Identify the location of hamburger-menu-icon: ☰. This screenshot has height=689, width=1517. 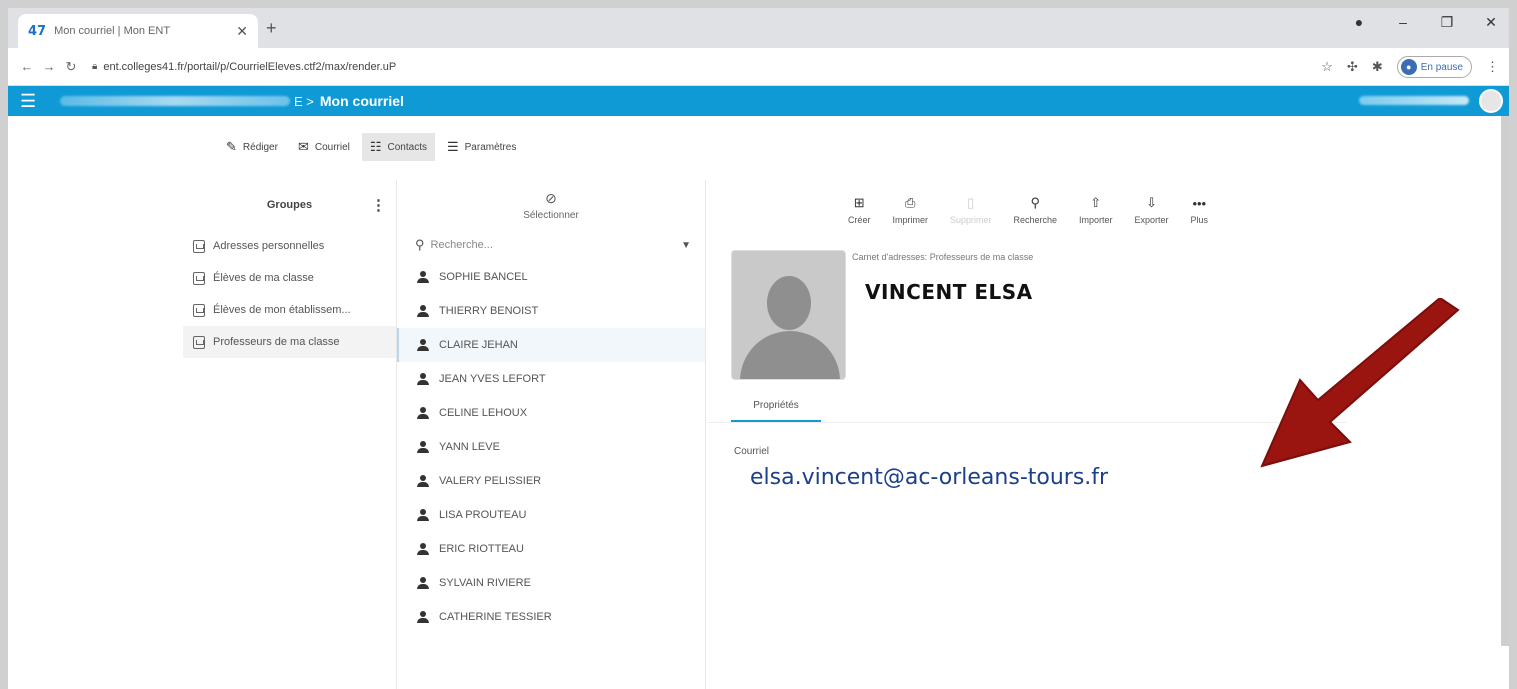
(25, 101).